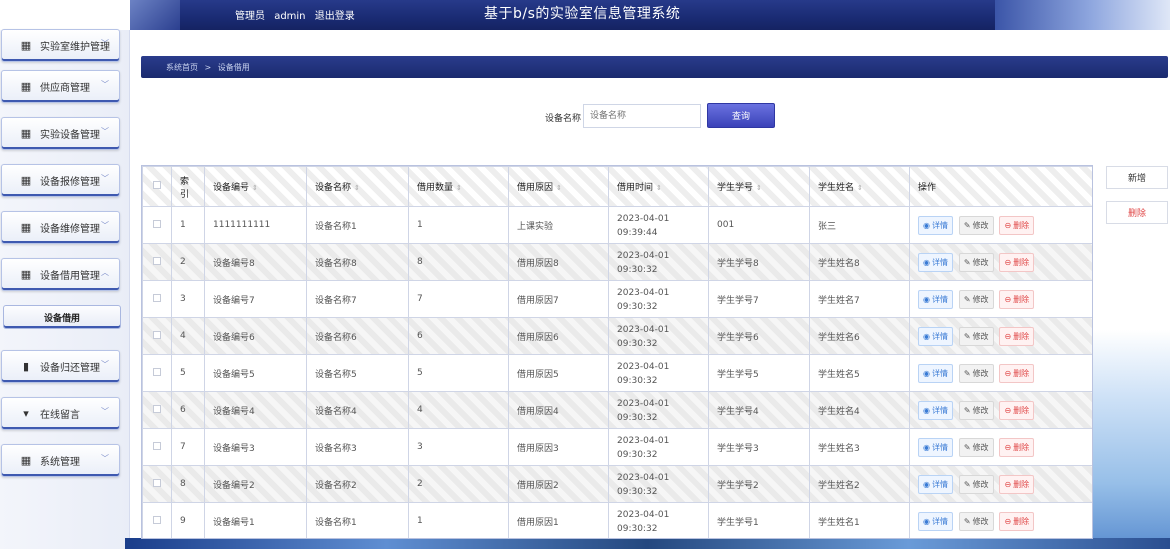  Describe the element at coordinates (1137, 177) in the screenshot. I see `add-button: 新增` at that location.